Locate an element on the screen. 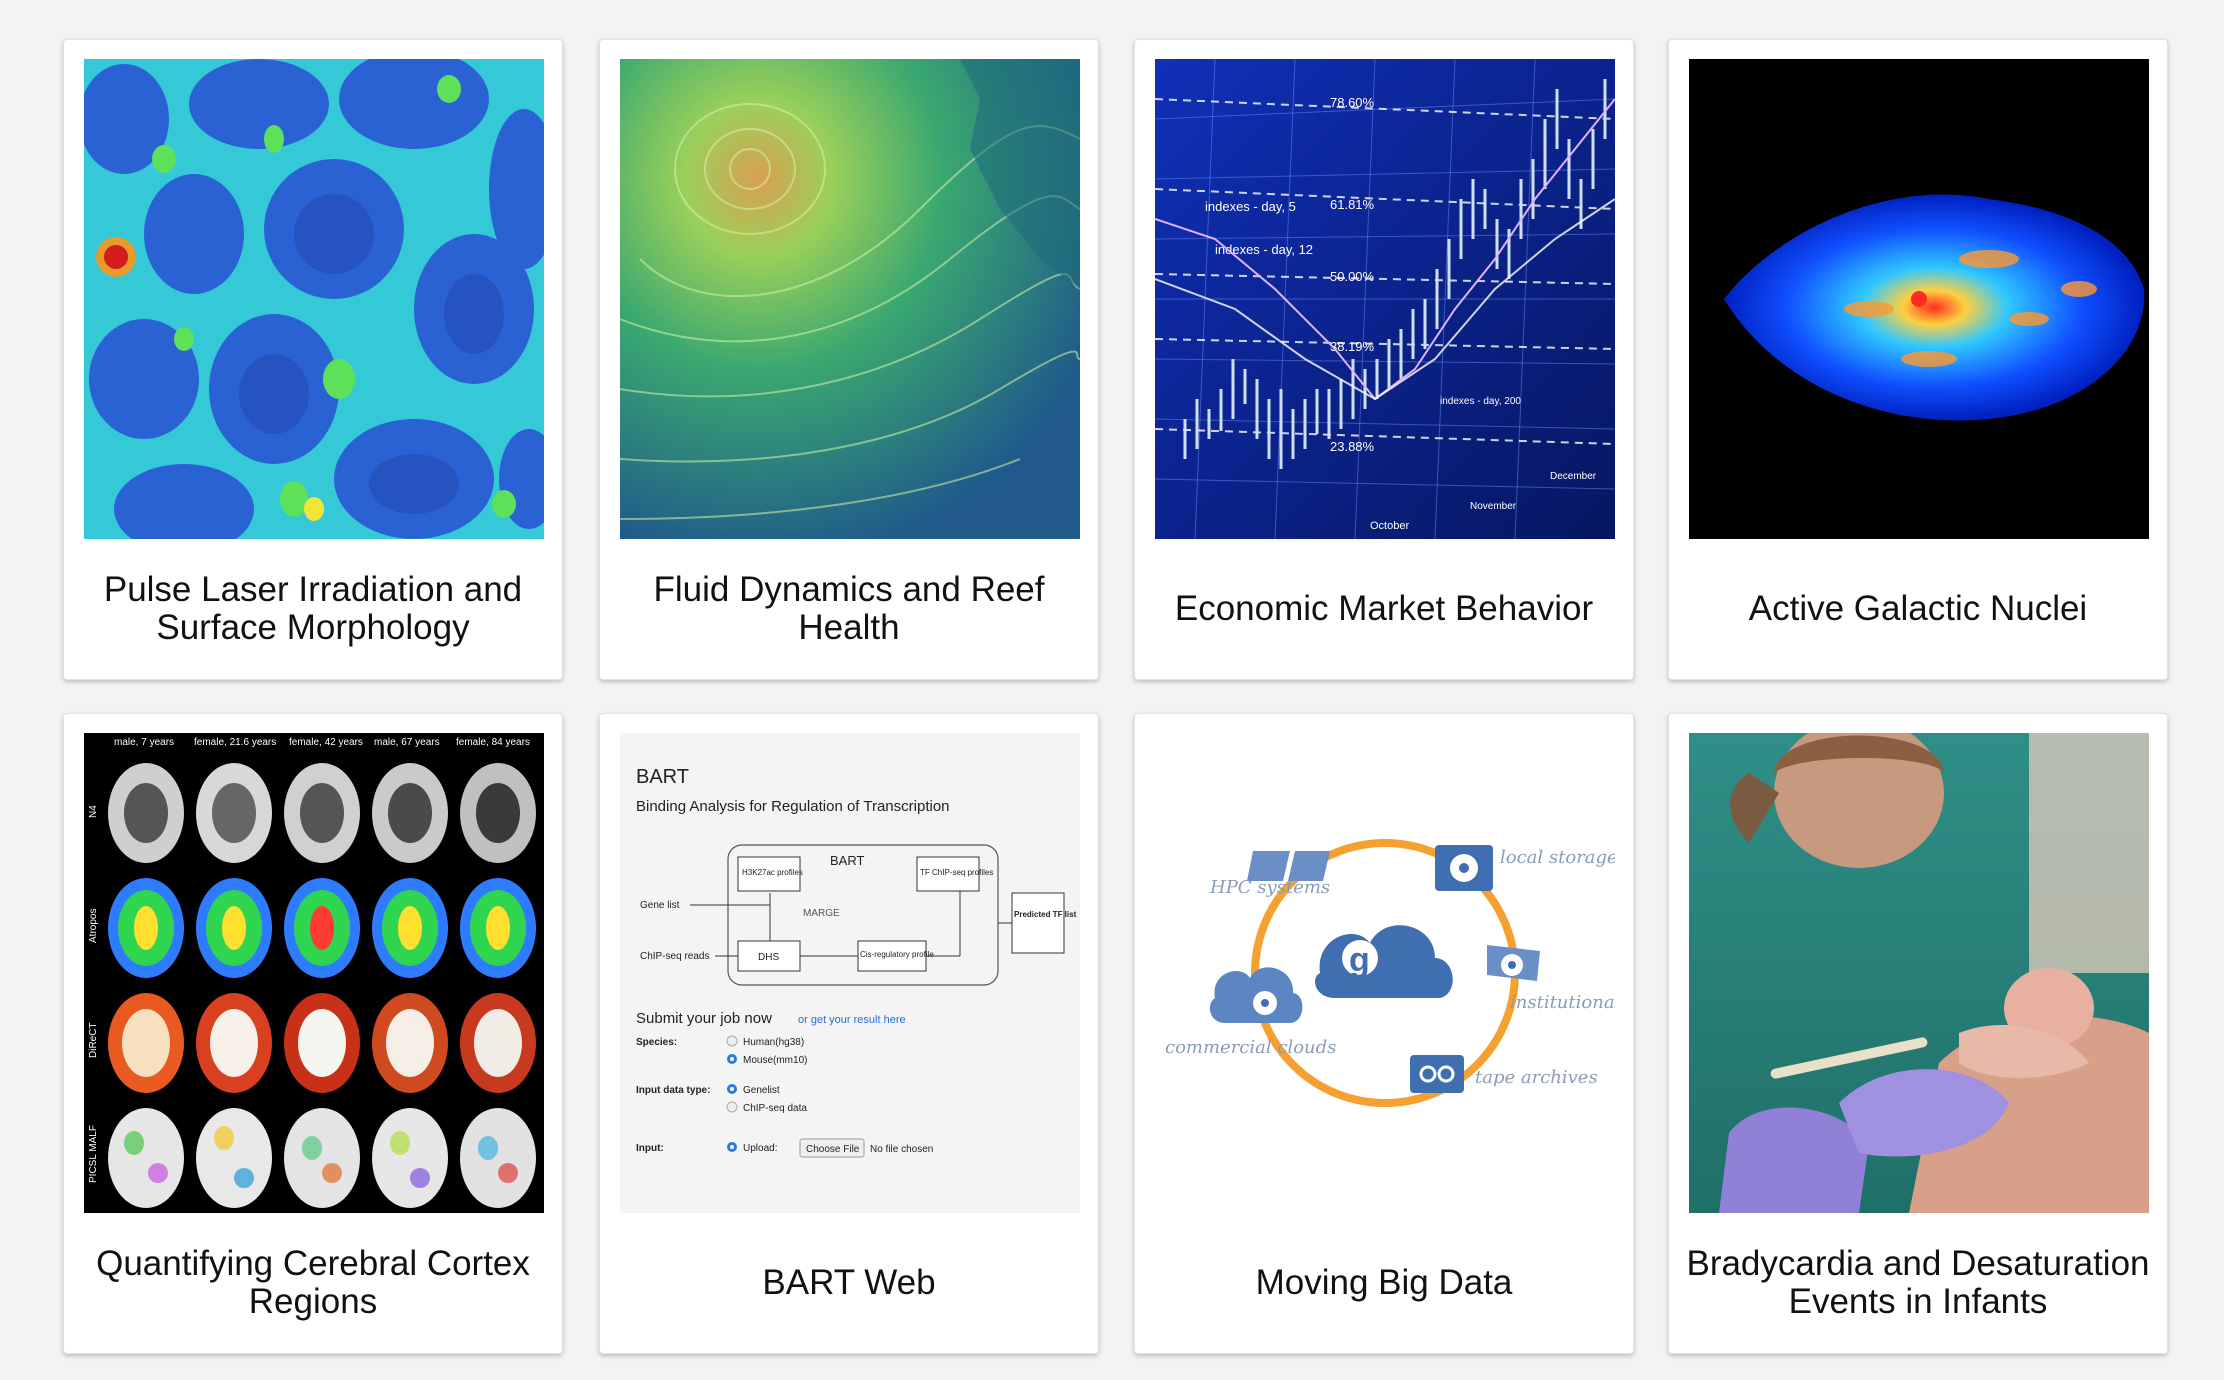 This screenshot has height=1380, width=2224. choose-file-button: Choose File is located at coordinates (833, 1149).